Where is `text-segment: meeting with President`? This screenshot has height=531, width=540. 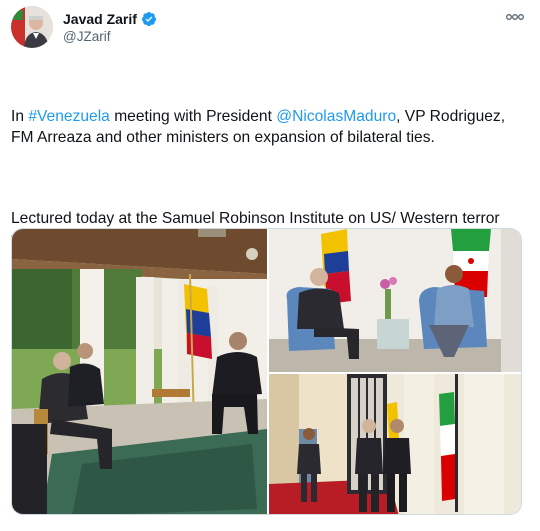
text-segment: meeting with President is located at coordinates (193, 116).